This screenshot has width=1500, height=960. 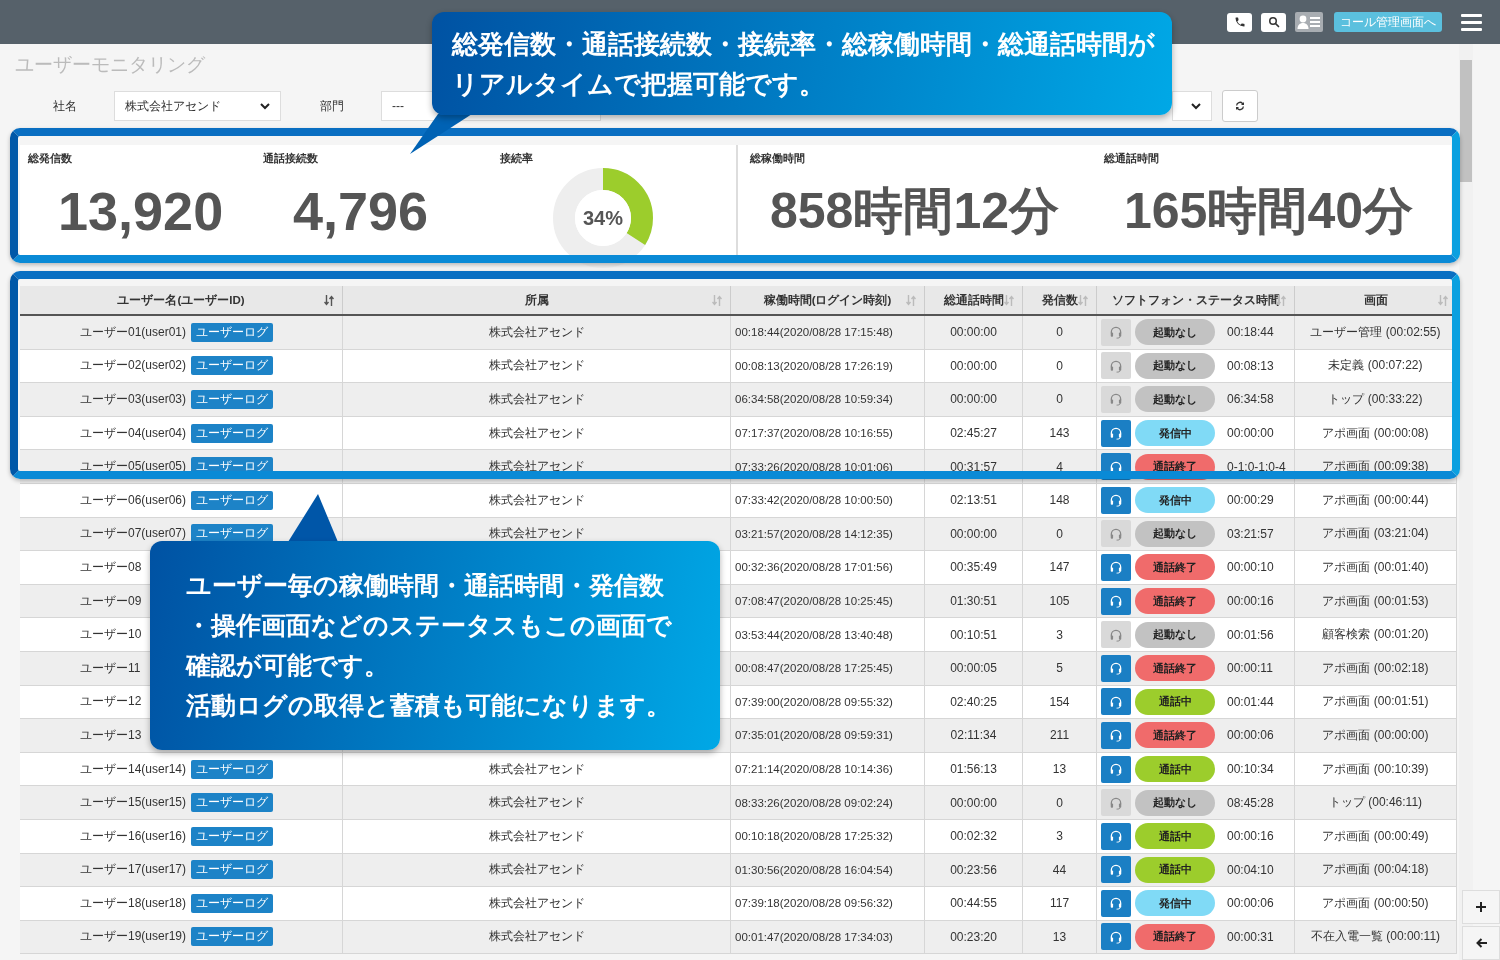 What do you see at coordinates (1375, 534) in the screenshot?
I see `table-cell: アポ画面 (03:21:04)` at bounding box center [1375, 534].